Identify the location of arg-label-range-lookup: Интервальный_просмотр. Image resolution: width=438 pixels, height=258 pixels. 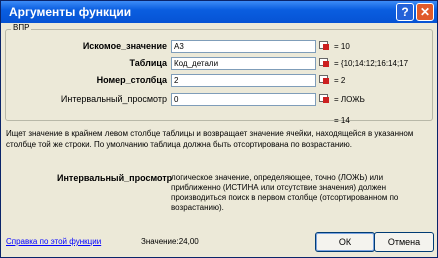
(113, 99).